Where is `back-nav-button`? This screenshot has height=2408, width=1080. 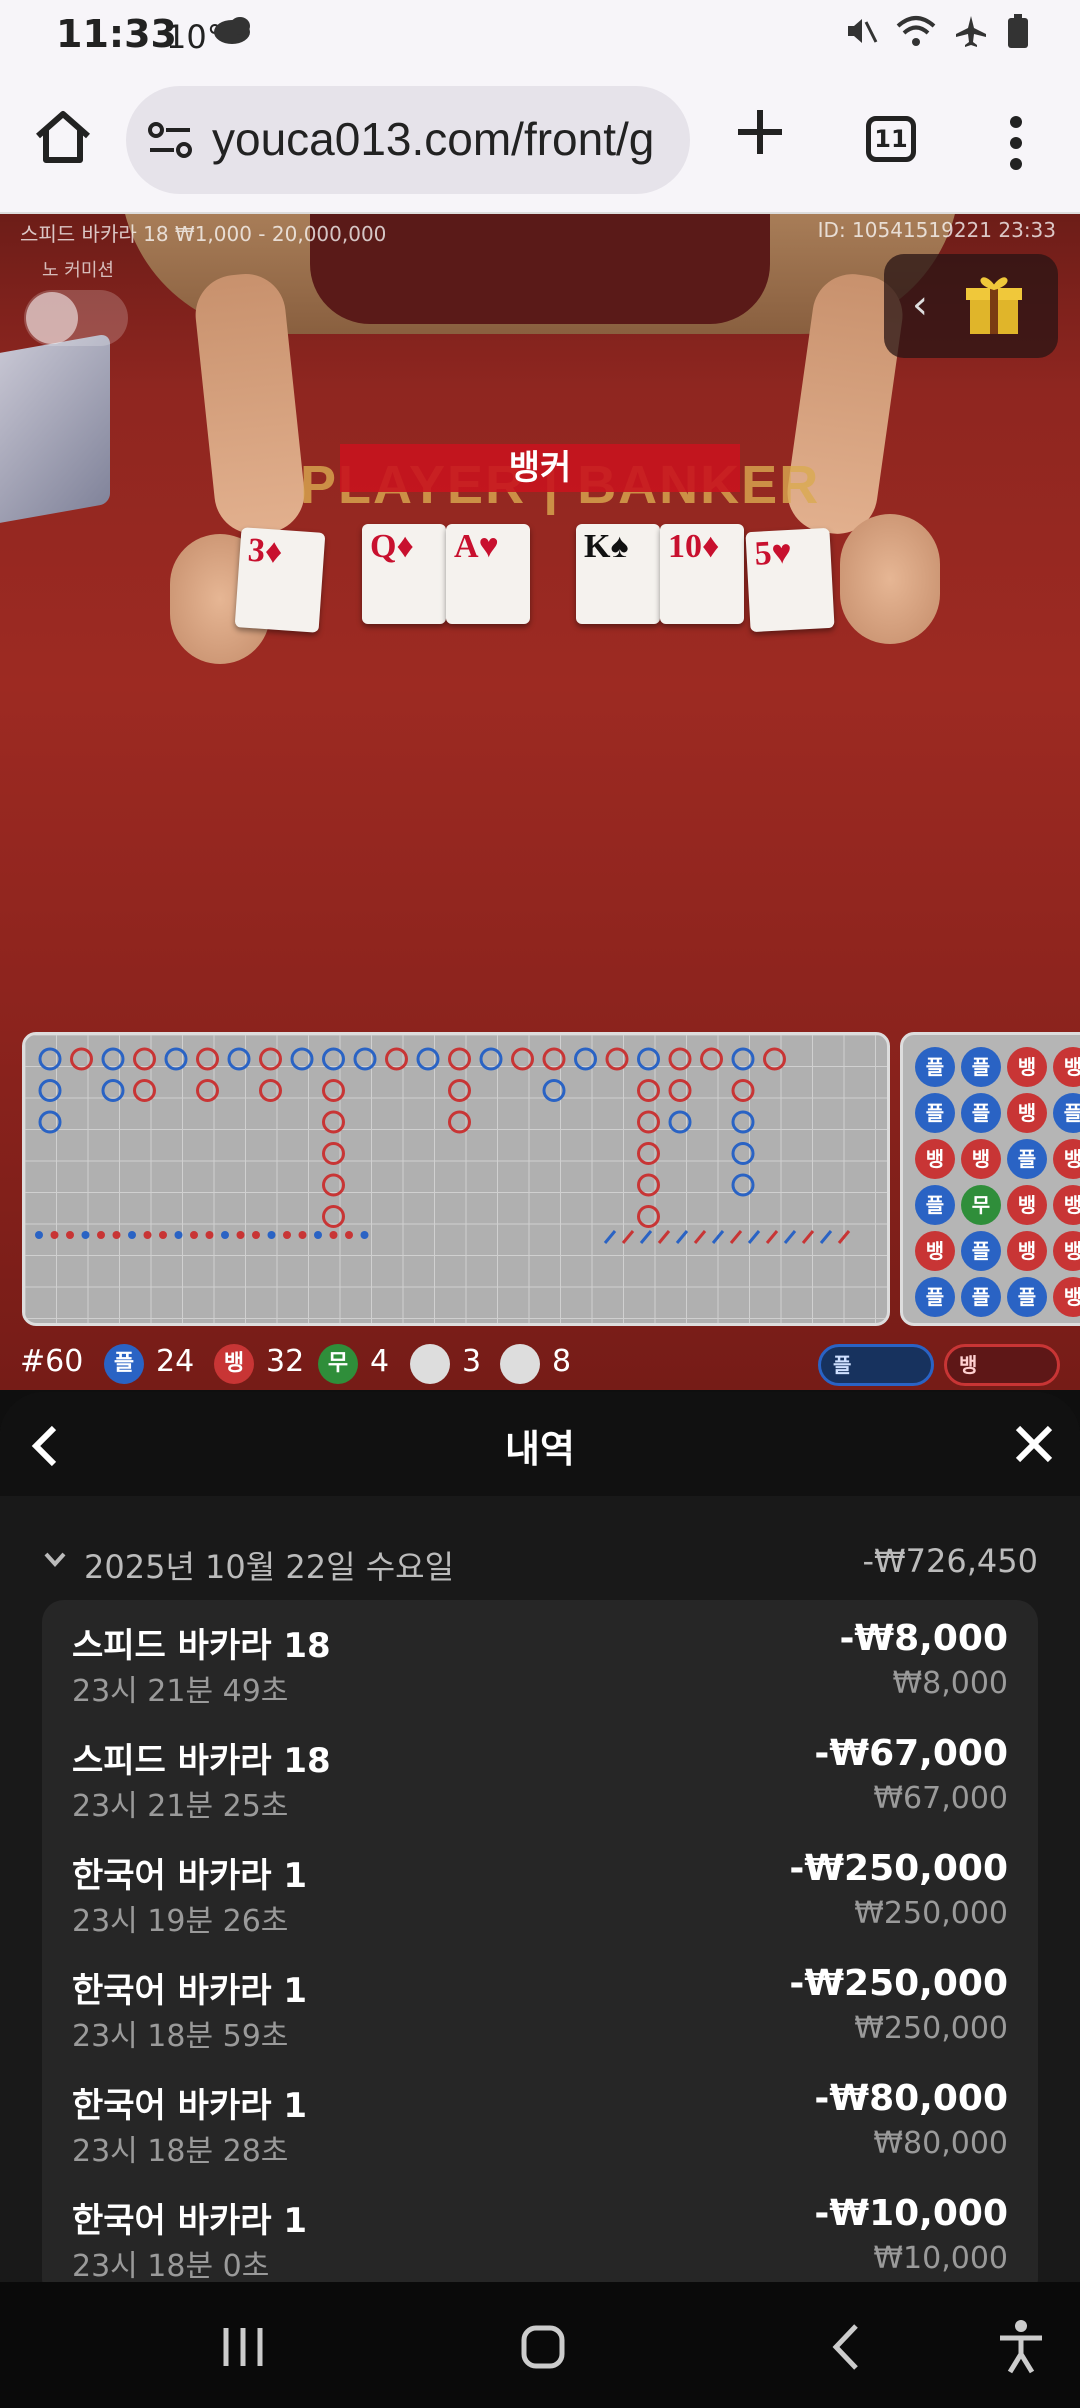
back-nav-button is located at coordinates (847, 2347).